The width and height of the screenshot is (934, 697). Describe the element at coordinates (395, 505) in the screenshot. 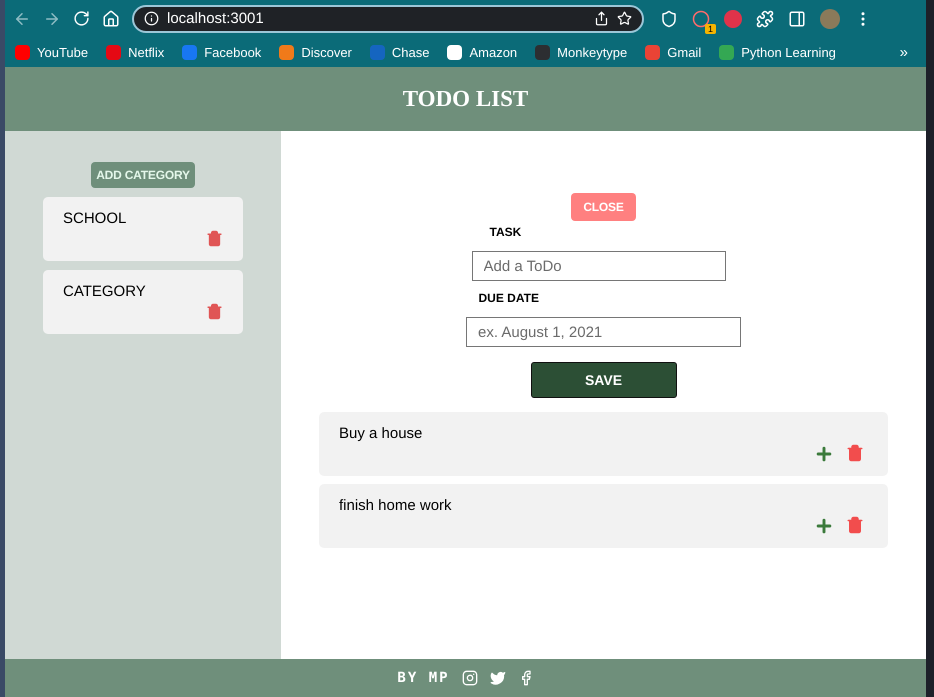

I see `todo-text: finish home work` at that location.